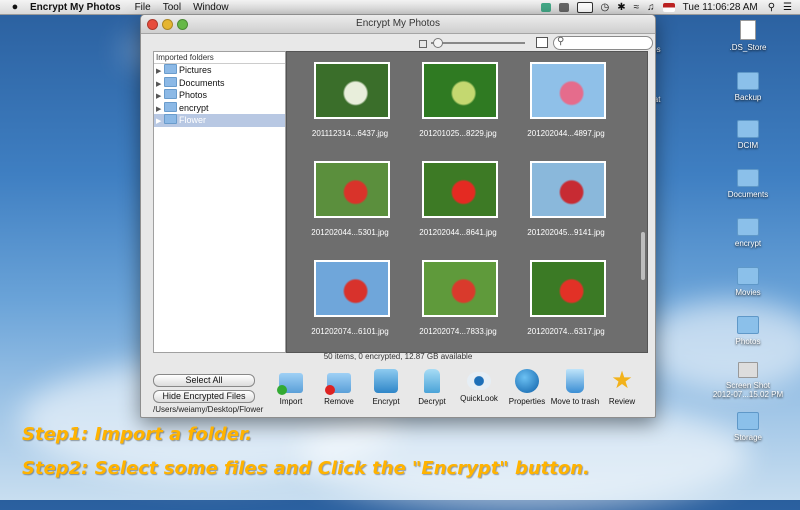  I want to click on encrypt-button: Encrypt, so click(386, 387).